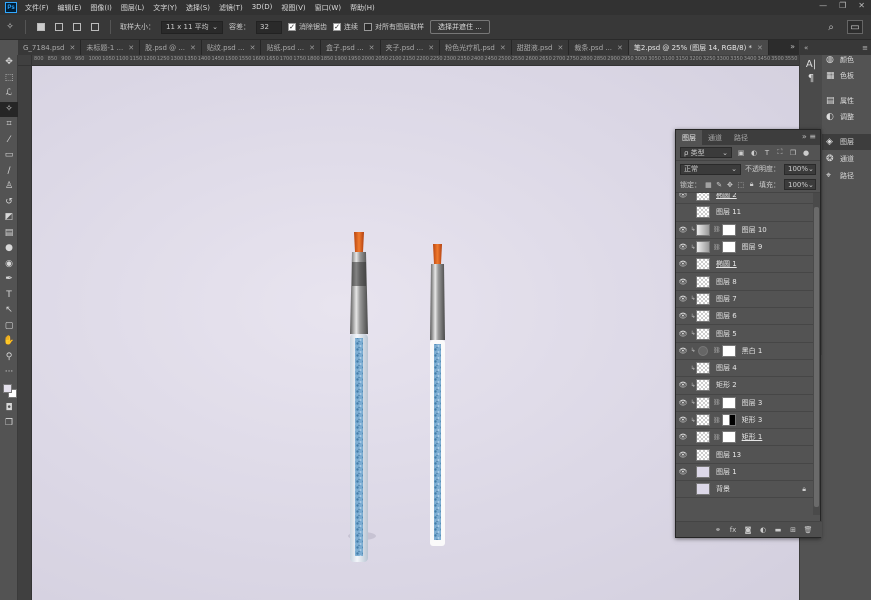 The image size is (871, 600). Describe the element at coordinates (780, 152) in the screenshot. I see `shape-filter-icon: ⛶` at that location.